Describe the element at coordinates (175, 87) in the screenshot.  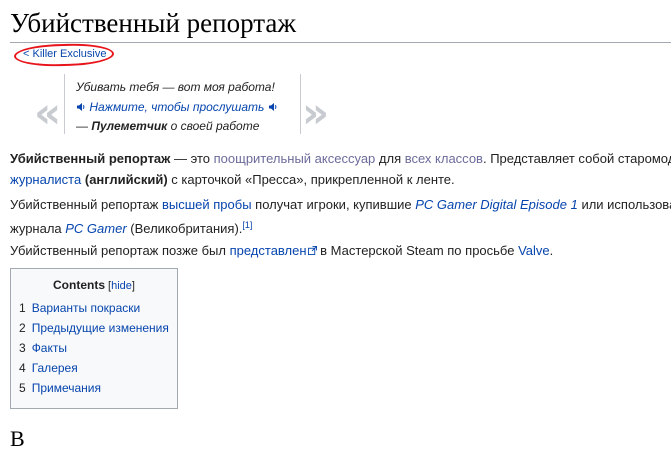
I see `quote-text: Убивать тебя — вот моя работа!` at that location.